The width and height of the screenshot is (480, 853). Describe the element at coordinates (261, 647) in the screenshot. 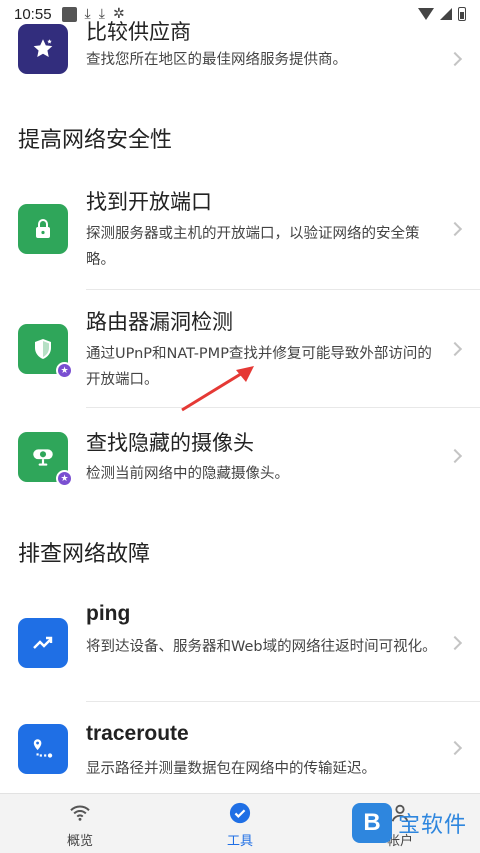

I see `item-description: 将到达设备、服务器和Web域的网络往返时间可视化。` at that location.